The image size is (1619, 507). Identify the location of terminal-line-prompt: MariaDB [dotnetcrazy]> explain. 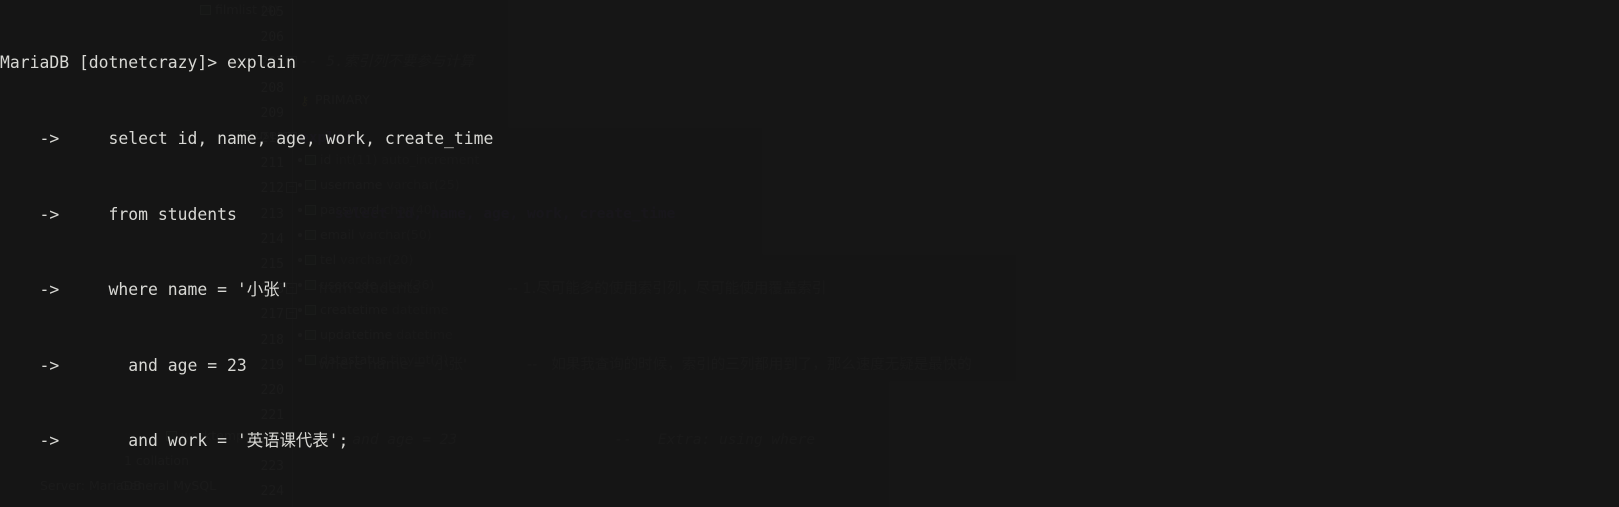
(148, 63).